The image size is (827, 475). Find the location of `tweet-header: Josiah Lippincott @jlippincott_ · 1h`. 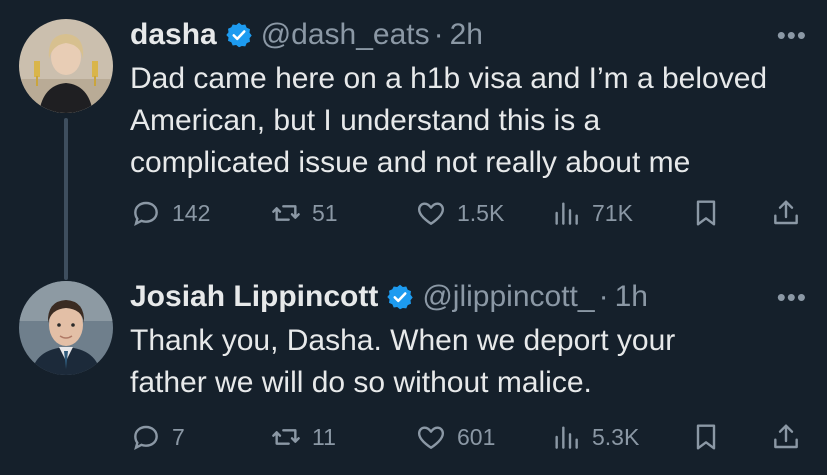

tweet-header: Josiah Lippincott @jlippincott_ · 1h is located at coordinates (389, 297).